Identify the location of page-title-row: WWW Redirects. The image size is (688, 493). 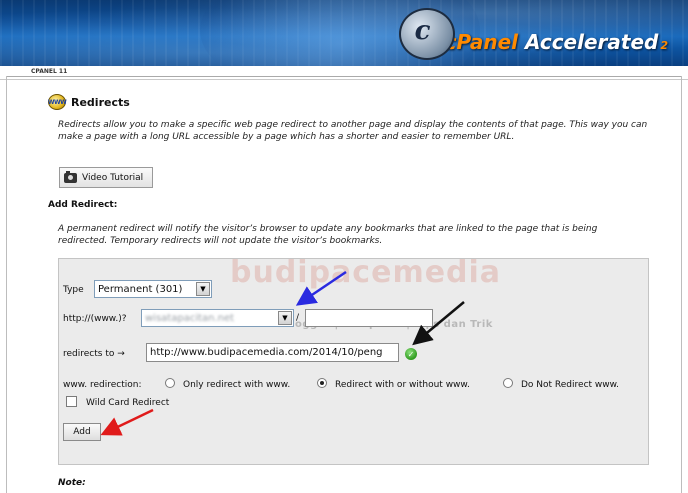
(89, 102).